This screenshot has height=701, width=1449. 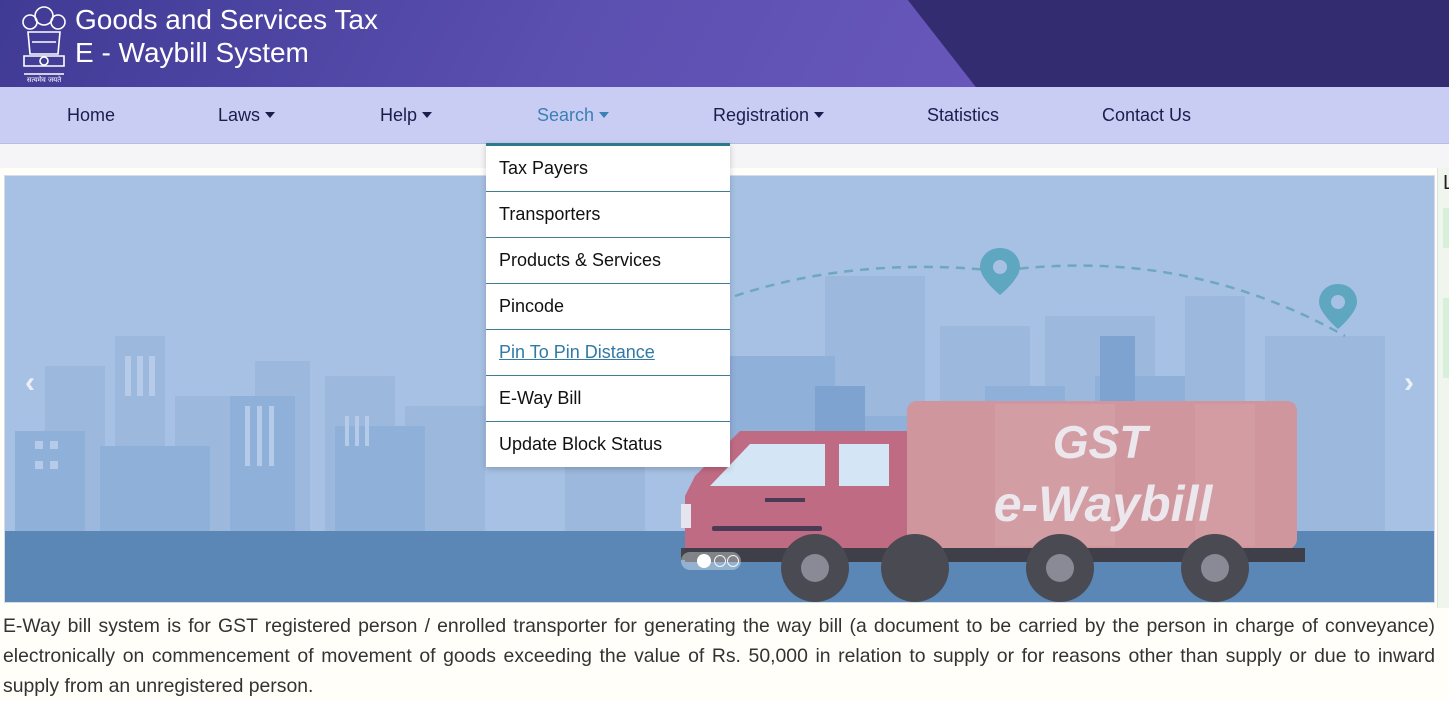 I want to click on menu-item-tax-payers: Tax Payers, so click(x=608, y=169).